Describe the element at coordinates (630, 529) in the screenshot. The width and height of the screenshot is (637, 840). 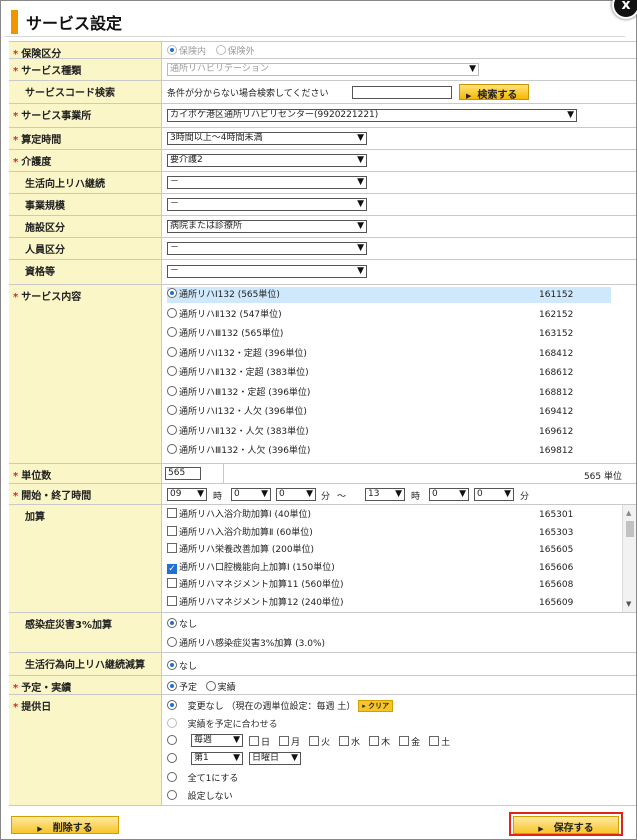
I see `scrollbar-thumb` at that location.